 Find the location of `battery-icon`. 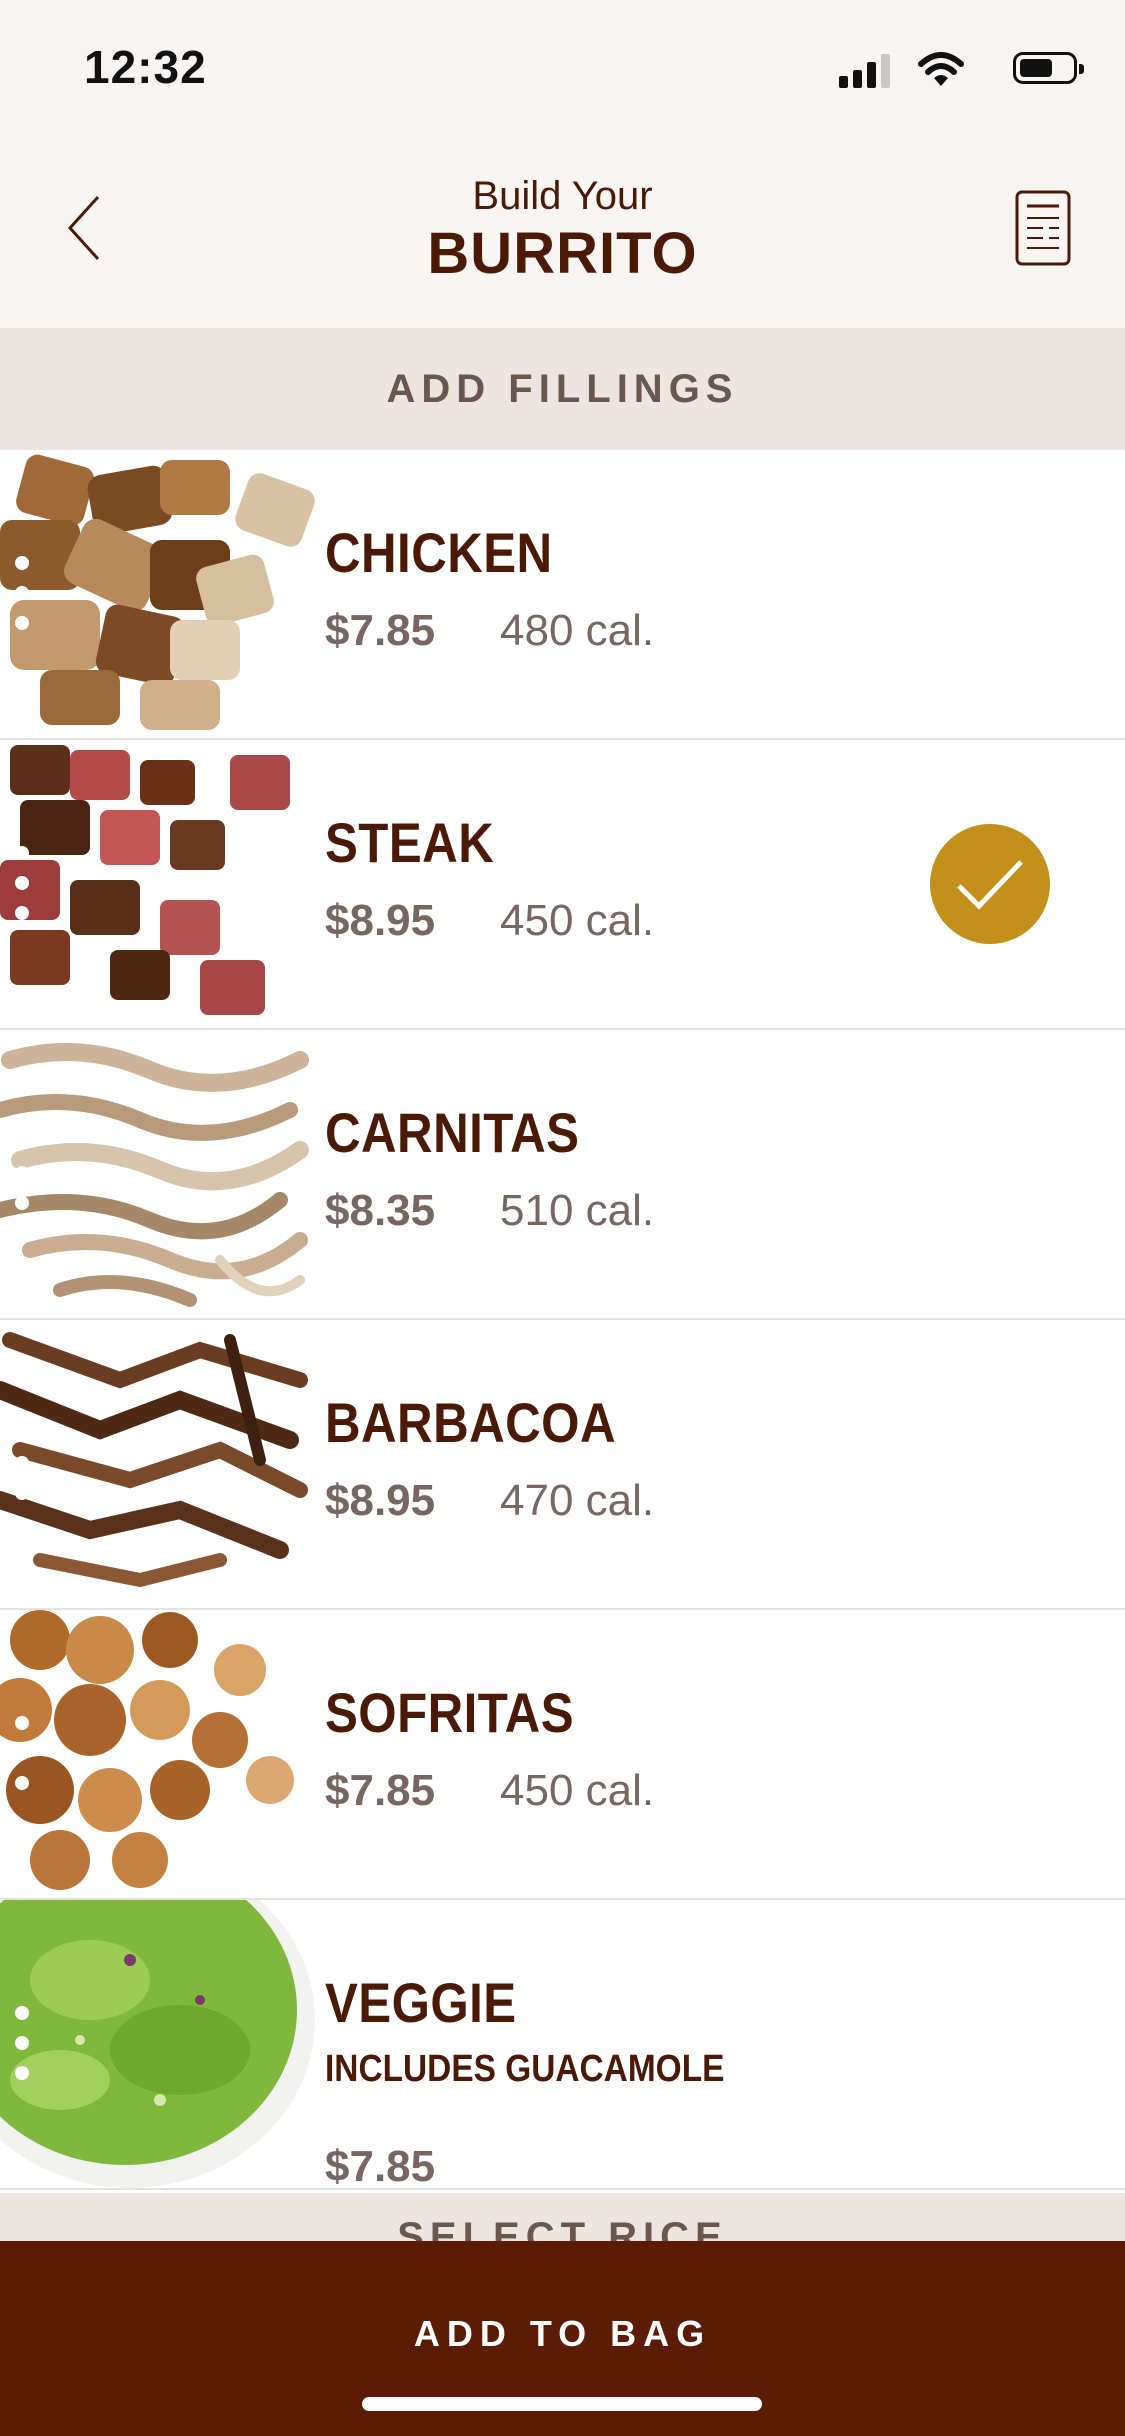

battery-icon is located at coordinates (1048, 68).